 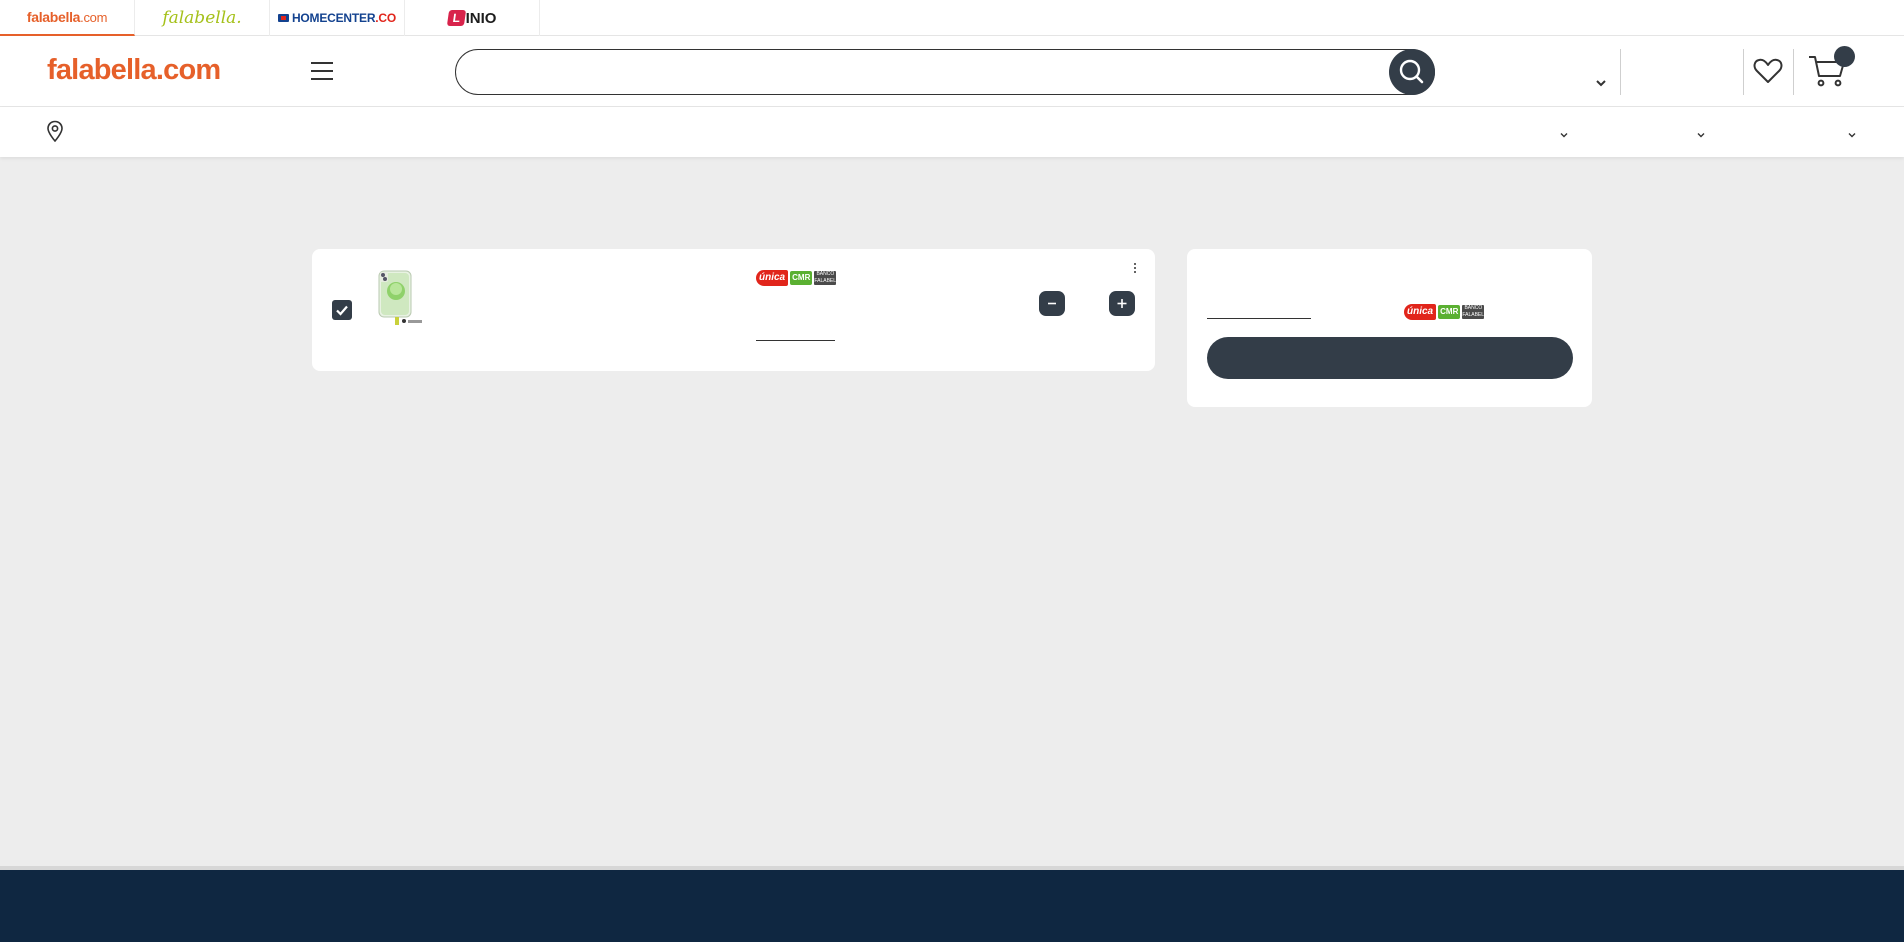 I want to click on quantity-increase-button, so click(x=1122, y=303).